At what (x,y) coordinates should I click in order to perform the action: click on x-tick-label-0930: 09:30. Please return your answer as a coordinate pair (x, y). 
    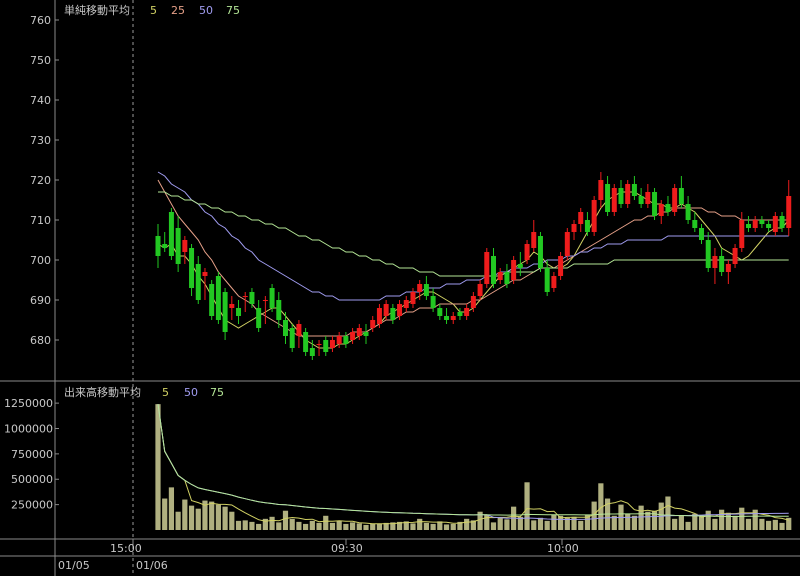
    Looking at the image, I should click on (347, 548).